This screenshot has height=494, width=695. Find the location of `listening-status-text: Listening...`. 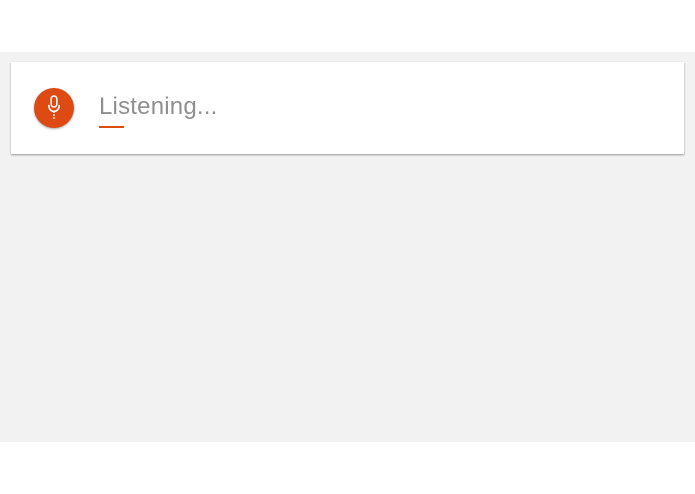

listening-status-text: Listening... is located at coordinates (158, 106).